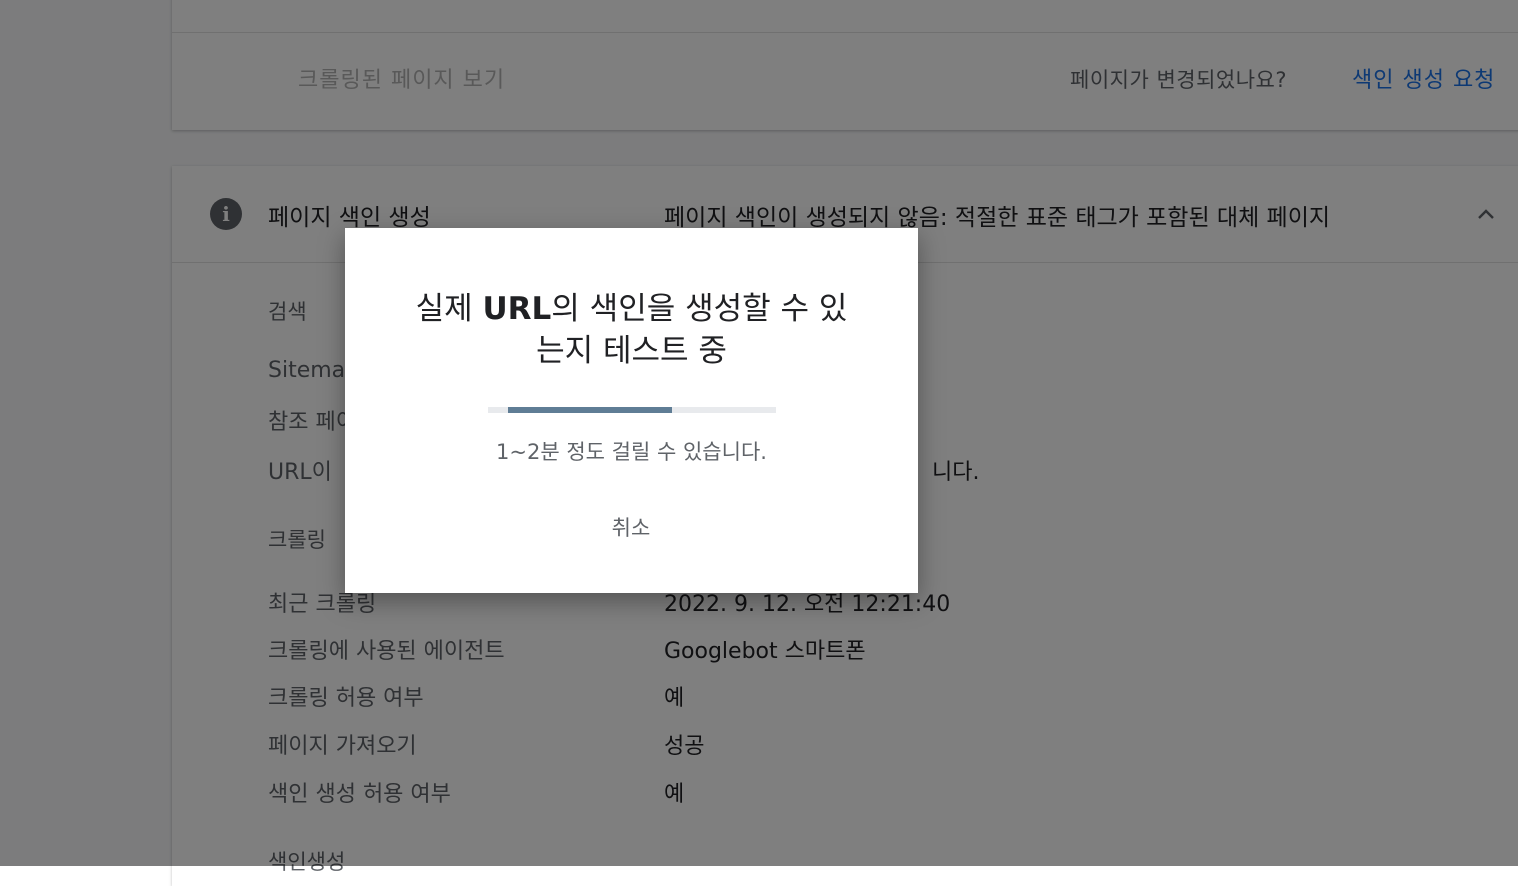  I want to click on title-text: 실제, so click(449, 309).